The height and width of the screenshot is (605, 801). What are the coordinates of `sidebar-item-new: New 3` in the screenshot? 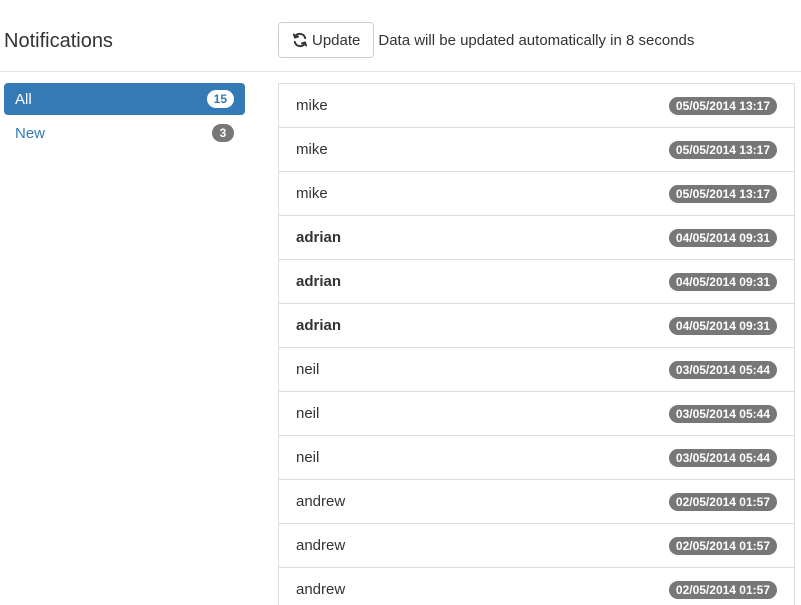 It's located at (124, 133).